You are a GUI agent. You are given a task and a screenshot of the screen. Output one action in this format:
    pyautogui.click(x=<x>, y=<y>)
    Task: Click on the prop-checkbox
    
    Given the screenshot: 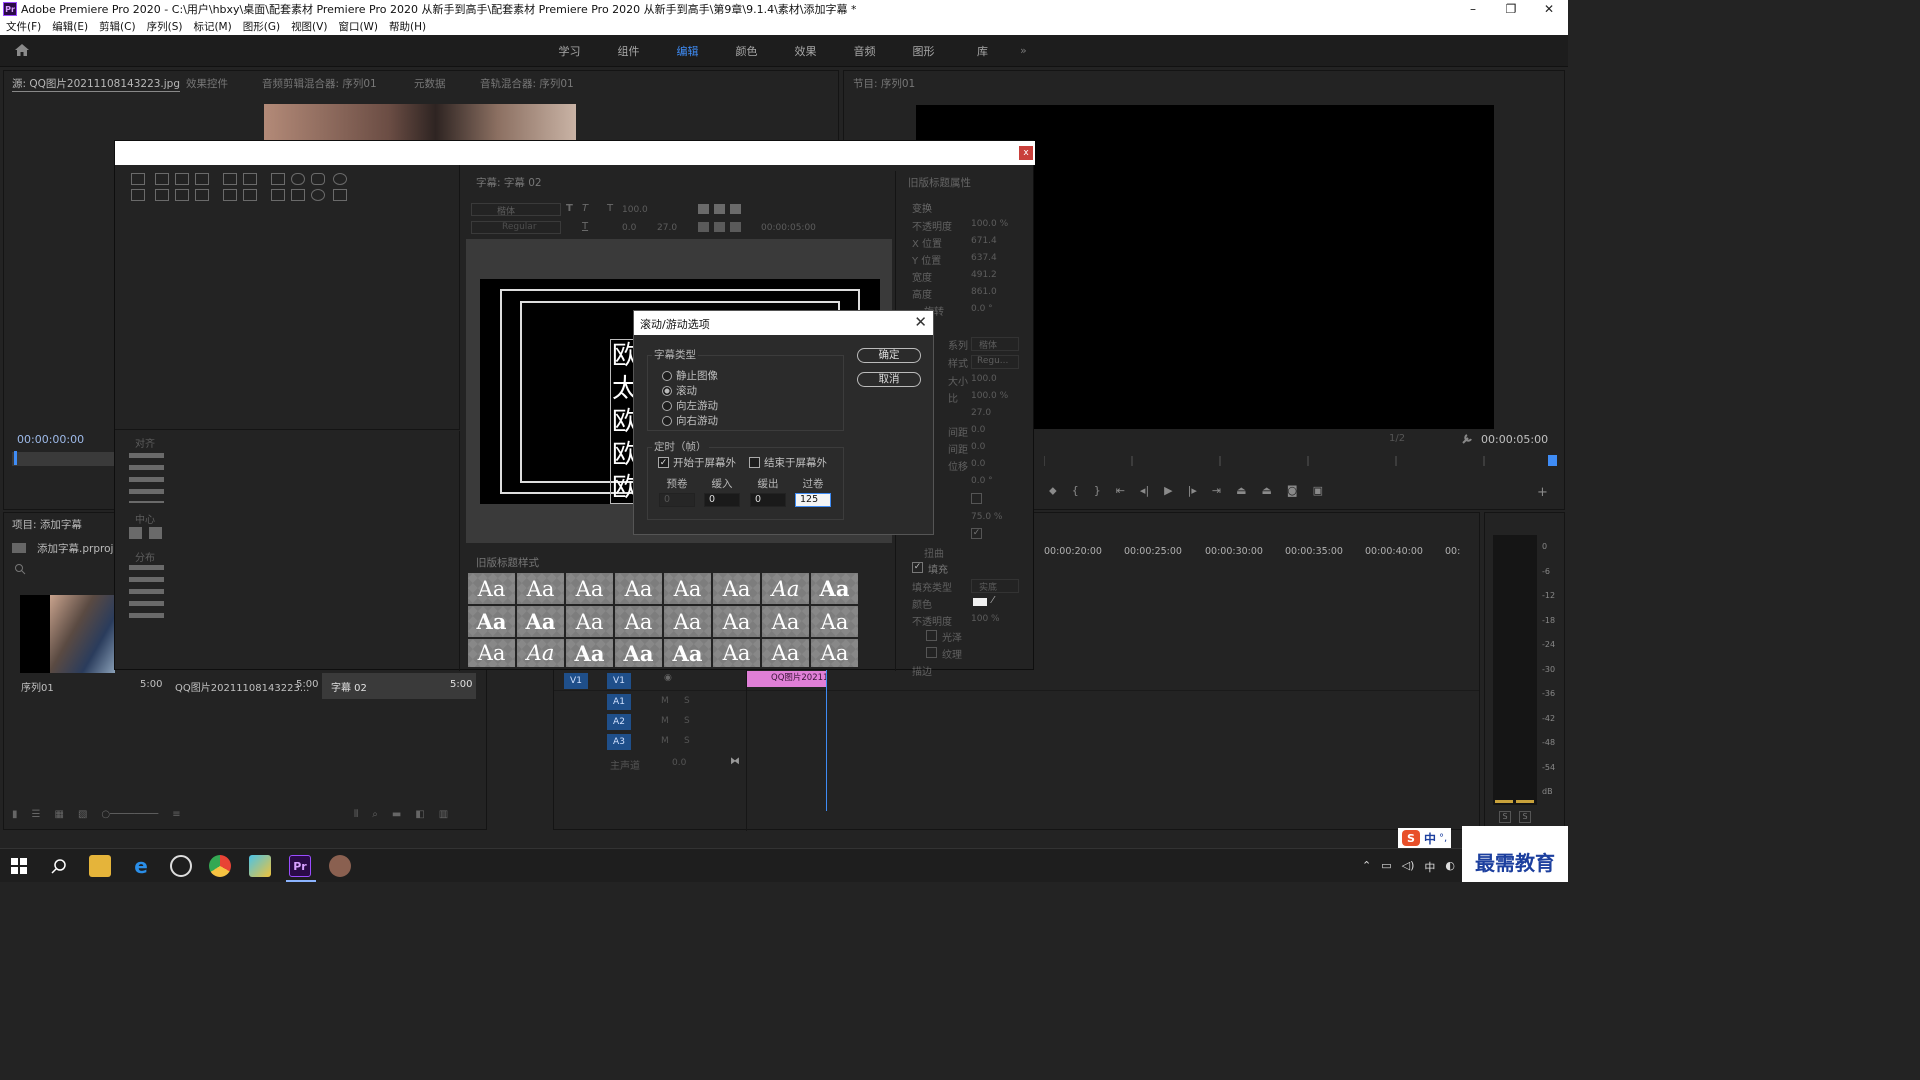 What is the action you would take?
    pyautogui.click(x=976, y=498)
    